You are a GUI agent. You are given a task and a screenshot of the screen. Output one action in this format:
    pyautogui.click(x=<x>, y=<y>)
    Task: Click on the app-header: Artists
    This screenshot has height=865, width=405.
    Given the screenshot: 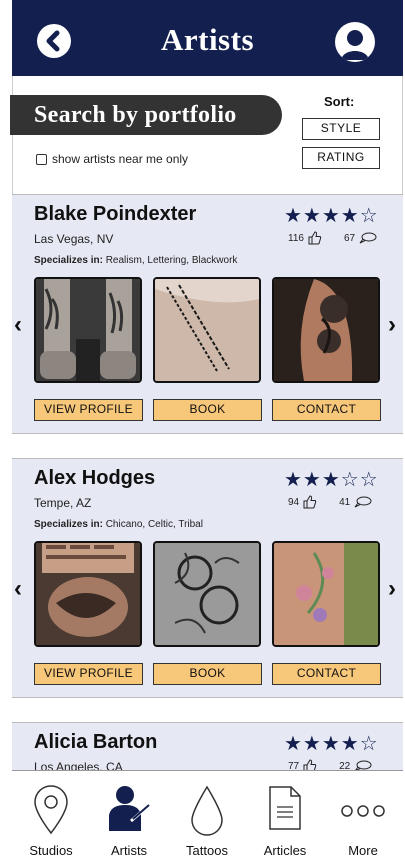 What is the action you would take?
    pyautogui.click(x=207, y=38)
    